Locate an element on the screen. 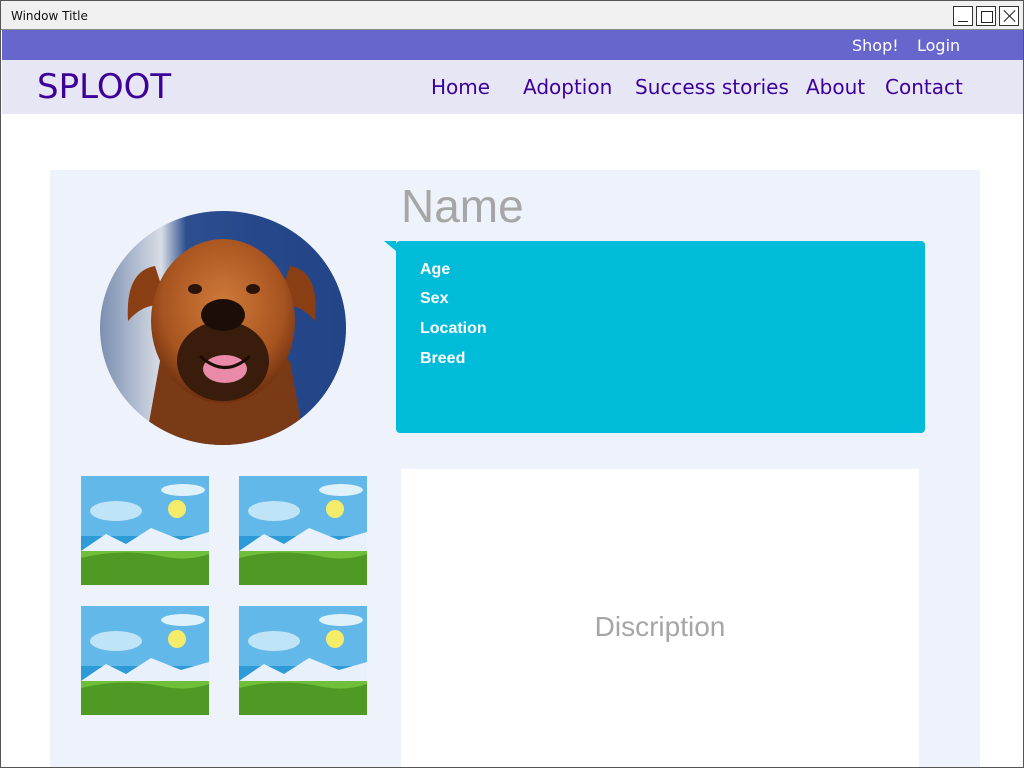 Image resolution: width=1024 pixels, height=768 pixels. pet-photo is located at coordinates (223, 328).